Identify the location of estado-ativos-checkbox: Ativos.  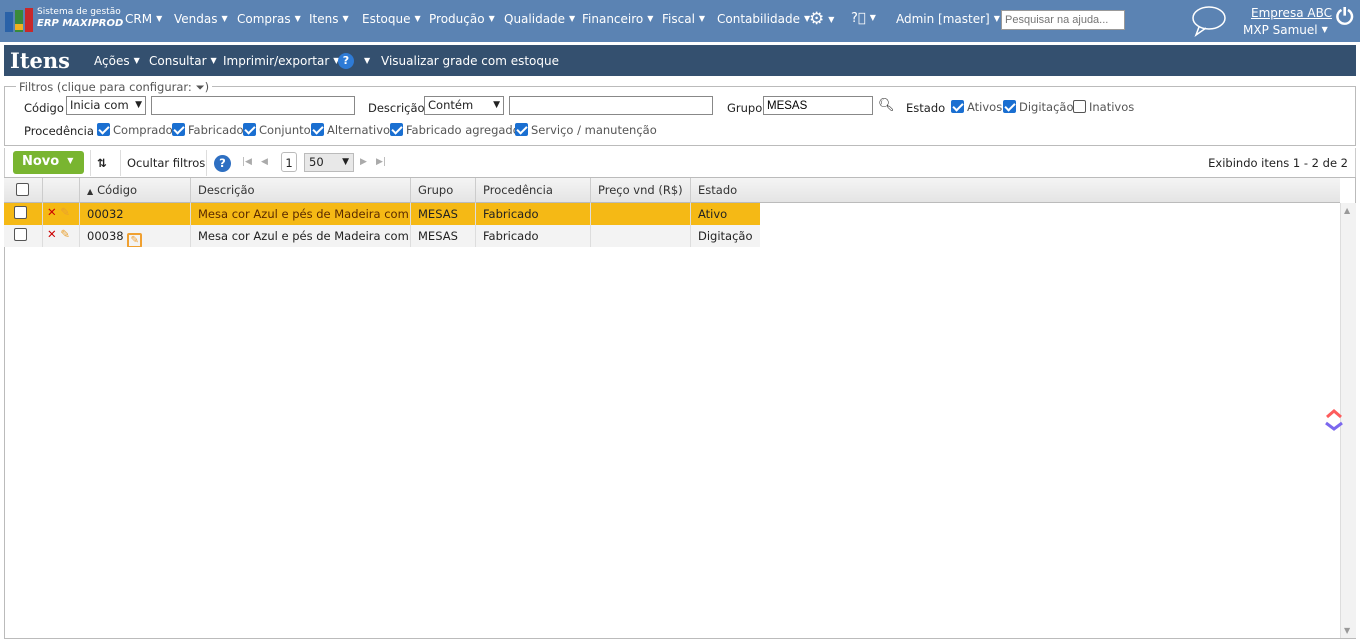
(976, 107).